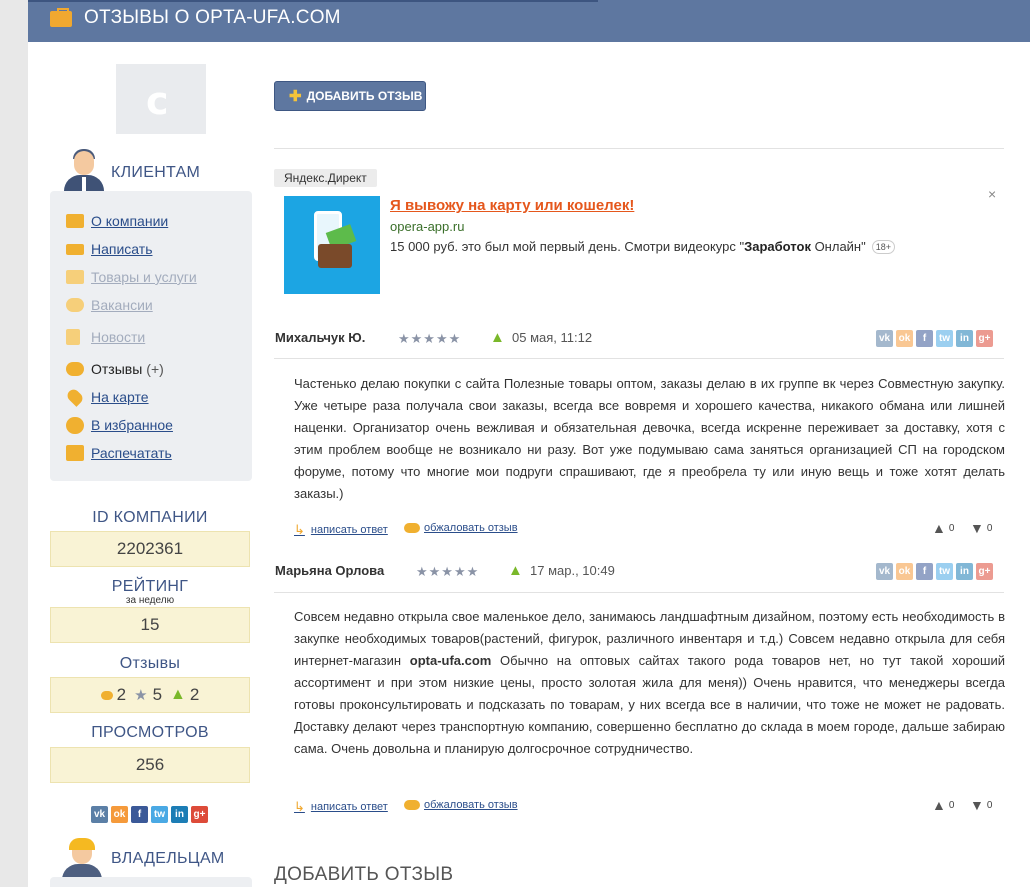 The image size is (1030, 887). Describe the element at coordinates (132, 425) in the screenshot. I see `sidebar-item-label: В избранное` at that location.